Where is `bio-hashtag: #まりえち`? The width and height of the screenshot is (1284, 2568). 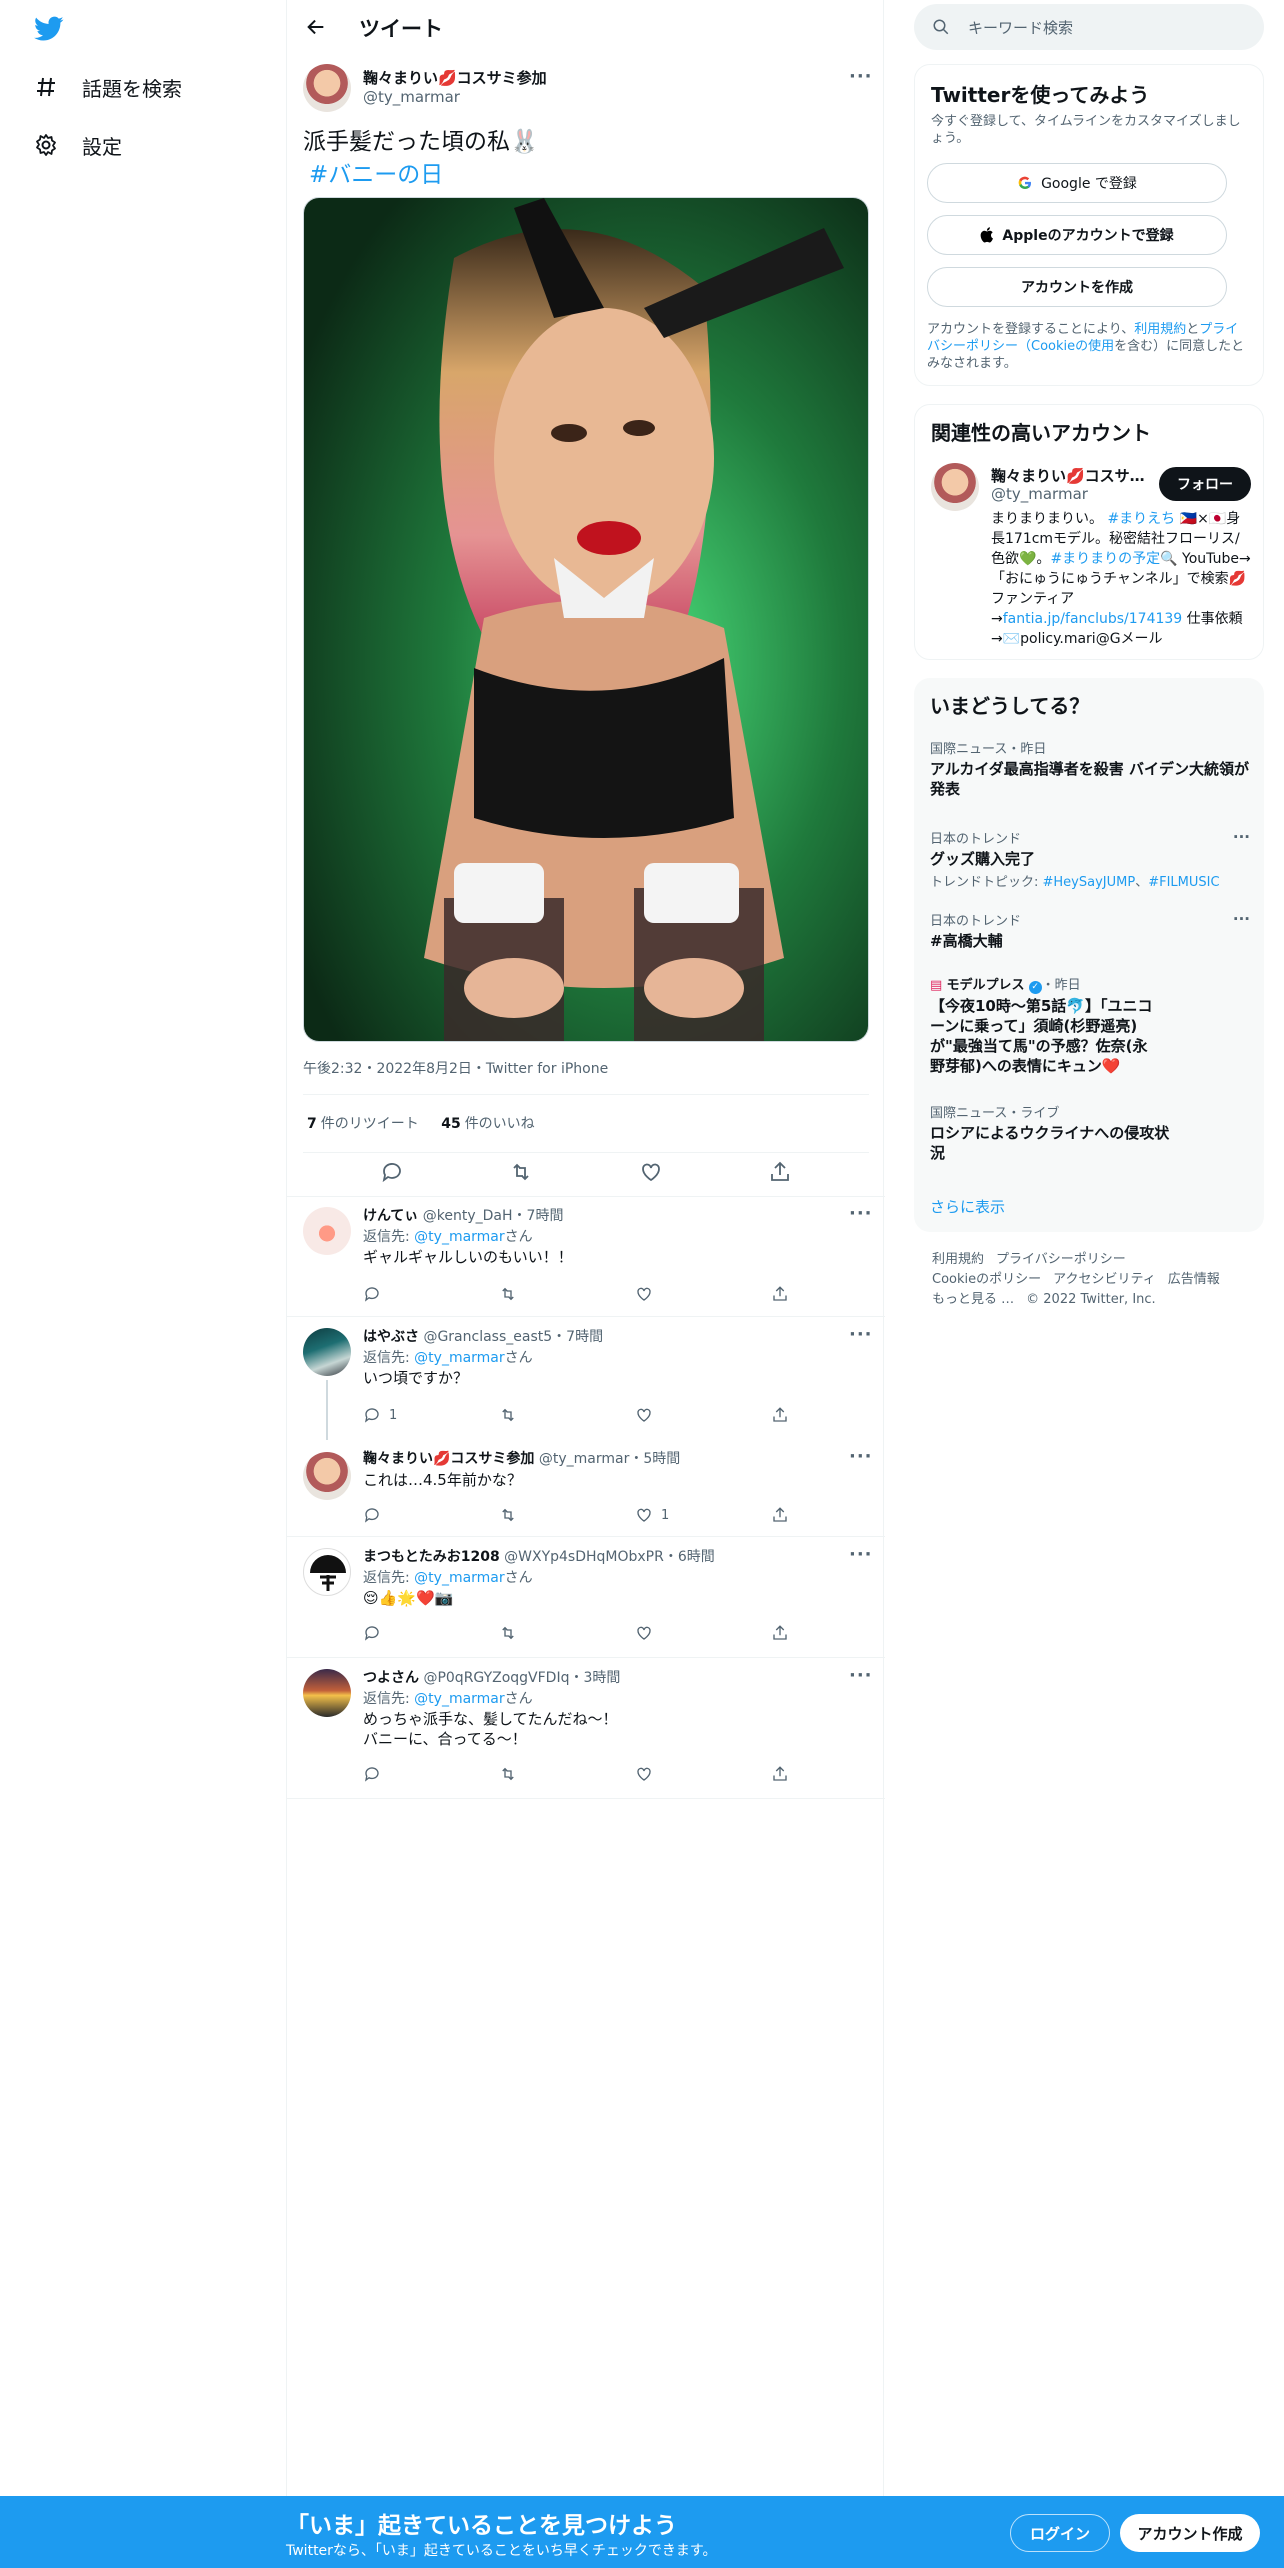
bio-hashtag: #まりえち is located at coordinates (1141, 519).